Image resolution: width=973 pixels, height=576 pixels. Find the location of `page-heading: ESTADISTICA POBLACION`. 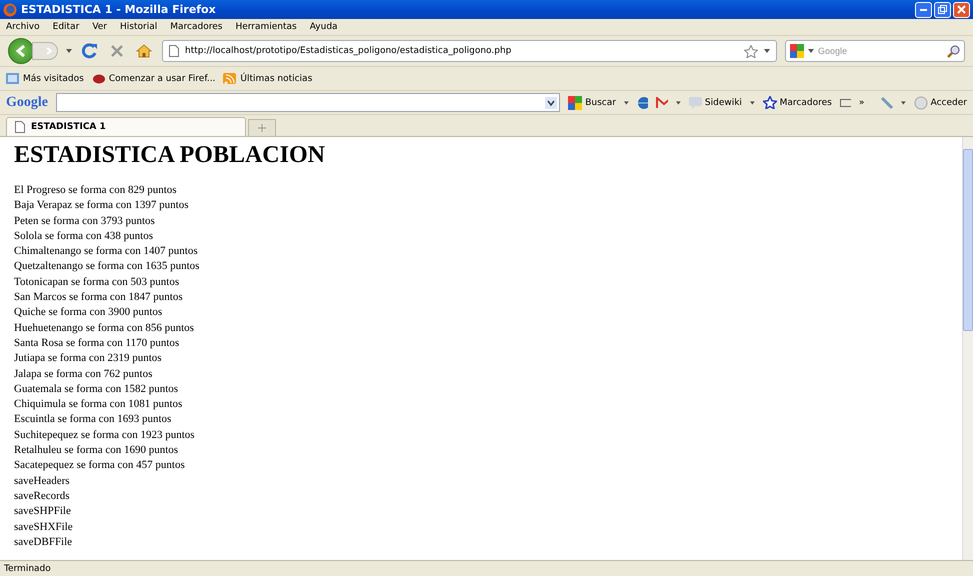

page-heading: ESTADISTICA POBLACION is located at coordinates (170, 155).